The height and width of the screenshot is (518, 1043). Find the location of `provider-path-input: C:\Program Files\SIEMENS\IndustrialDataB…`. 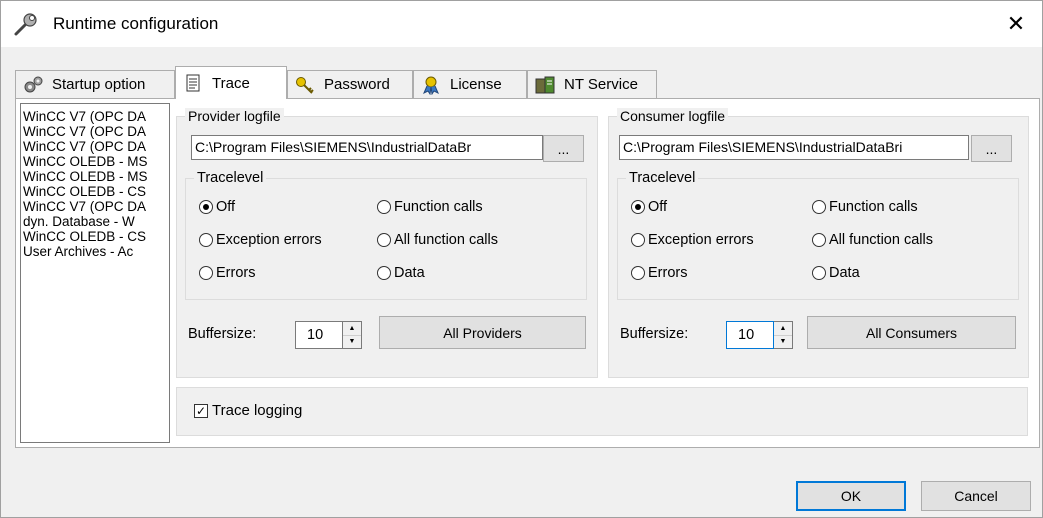

provider-path-input: C:\Program Files\SIEMENS\IndustrialDataB… is located at coordinates (367, 147).